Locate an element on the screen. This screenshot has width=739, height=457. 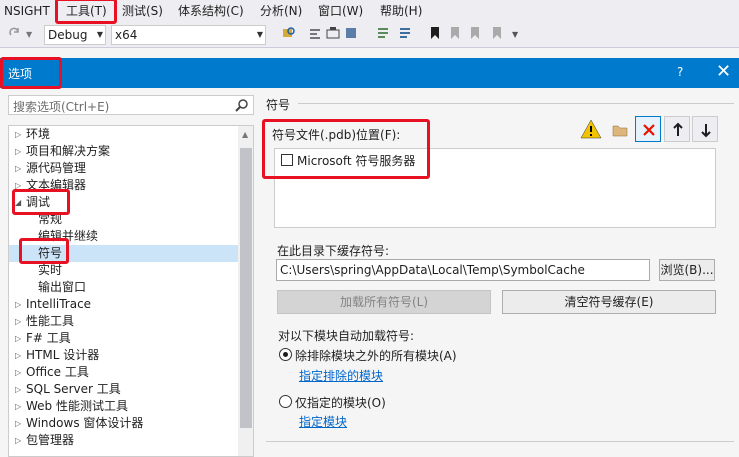
tree-item-source-control: ▷ 源代码管理 is located at coordinates (124, 168).